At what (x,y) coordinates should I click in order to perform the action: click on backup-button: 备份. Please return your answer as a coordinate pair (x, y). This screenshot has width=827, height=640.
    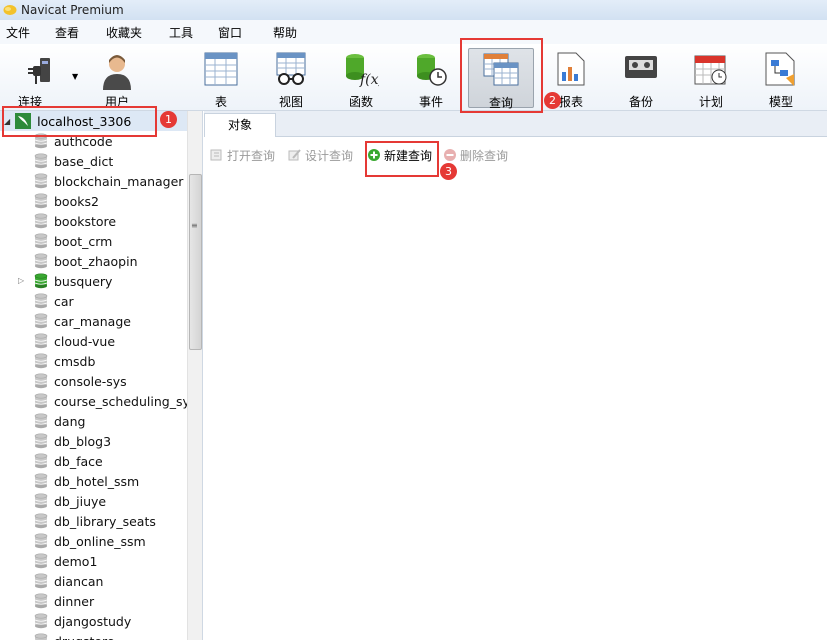
    Looking at the image, I should click on (641, 78).